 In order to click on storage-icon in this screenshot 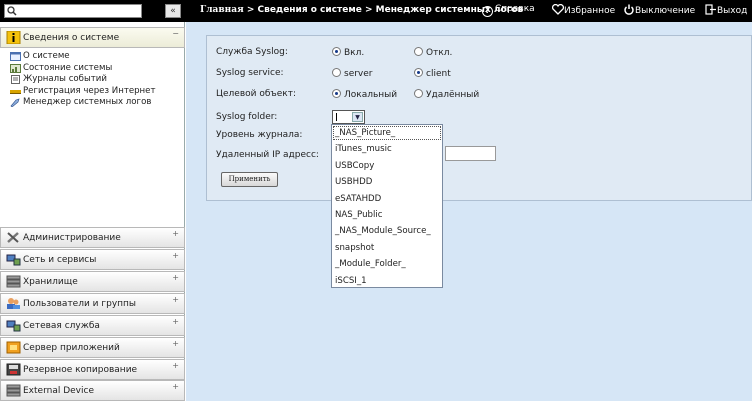, I will do `click(13, 281)`.